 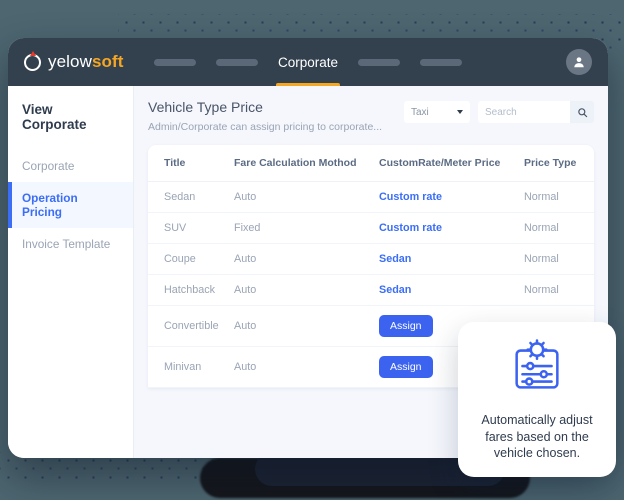 What do you see at coordinates (191, 228) in the screenshot?
I see `cell-title: SUV` at bounding box center [191, 228].